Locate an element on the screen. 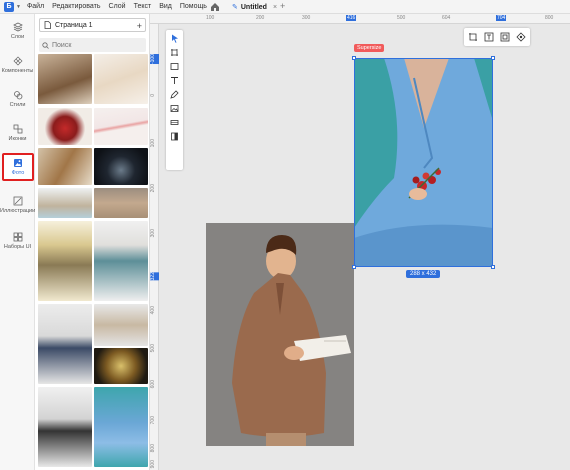  search-input is located at coordinates (97, 45).